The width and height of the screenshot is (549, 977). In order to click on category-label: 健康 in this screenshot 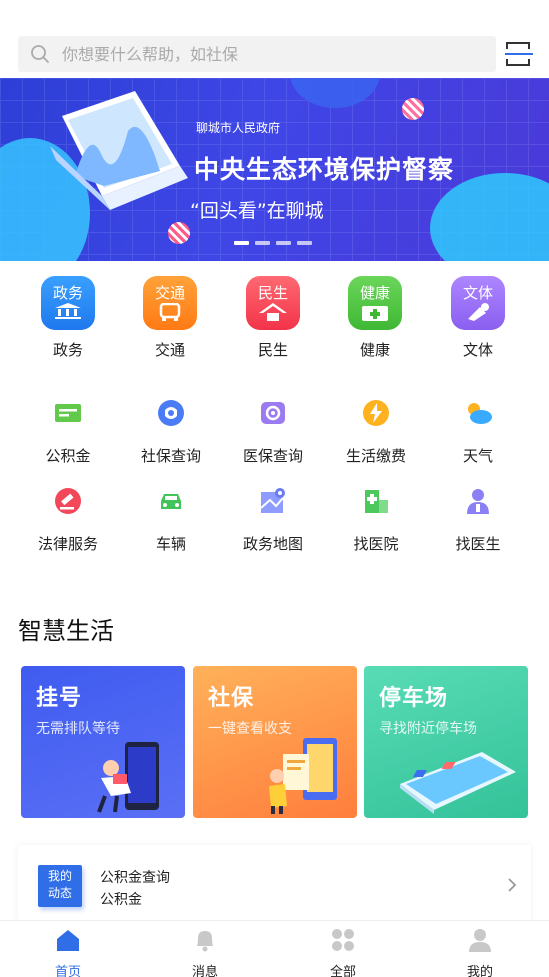, I will do `click(374, 350)`.